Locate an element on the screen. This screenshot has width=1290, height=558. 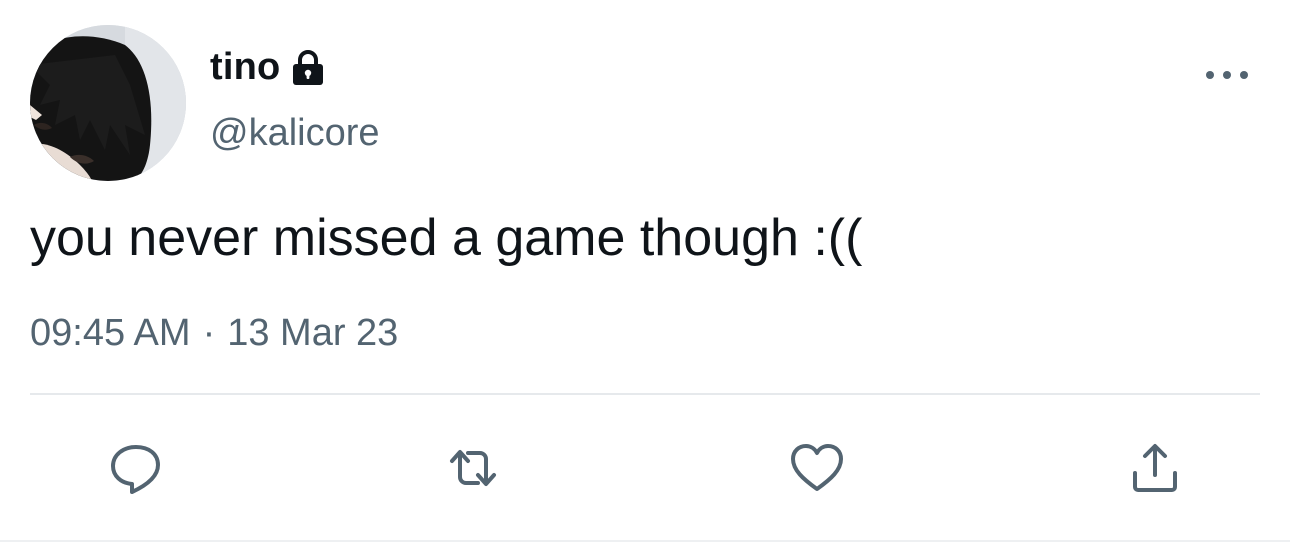
share-icon is located at coordinates (1155, 468).